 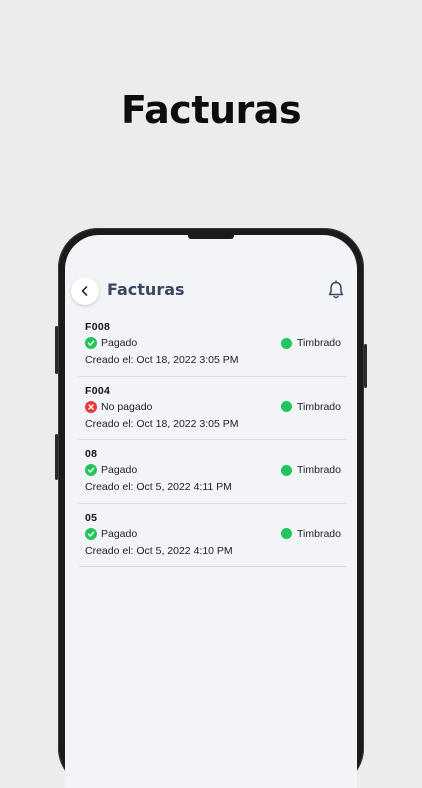 I want to click on phone-notch, so click(x=211, y=237).